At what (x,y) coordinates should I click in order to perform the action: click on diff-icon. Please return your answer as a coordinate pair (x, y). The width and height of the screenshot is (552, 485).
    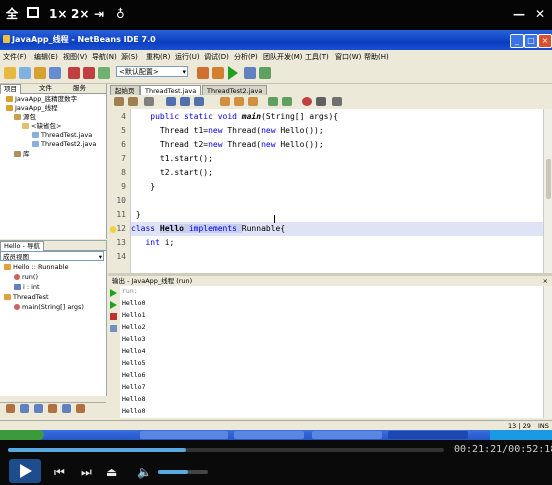
    Looking at the image, I should click on (337, 101).